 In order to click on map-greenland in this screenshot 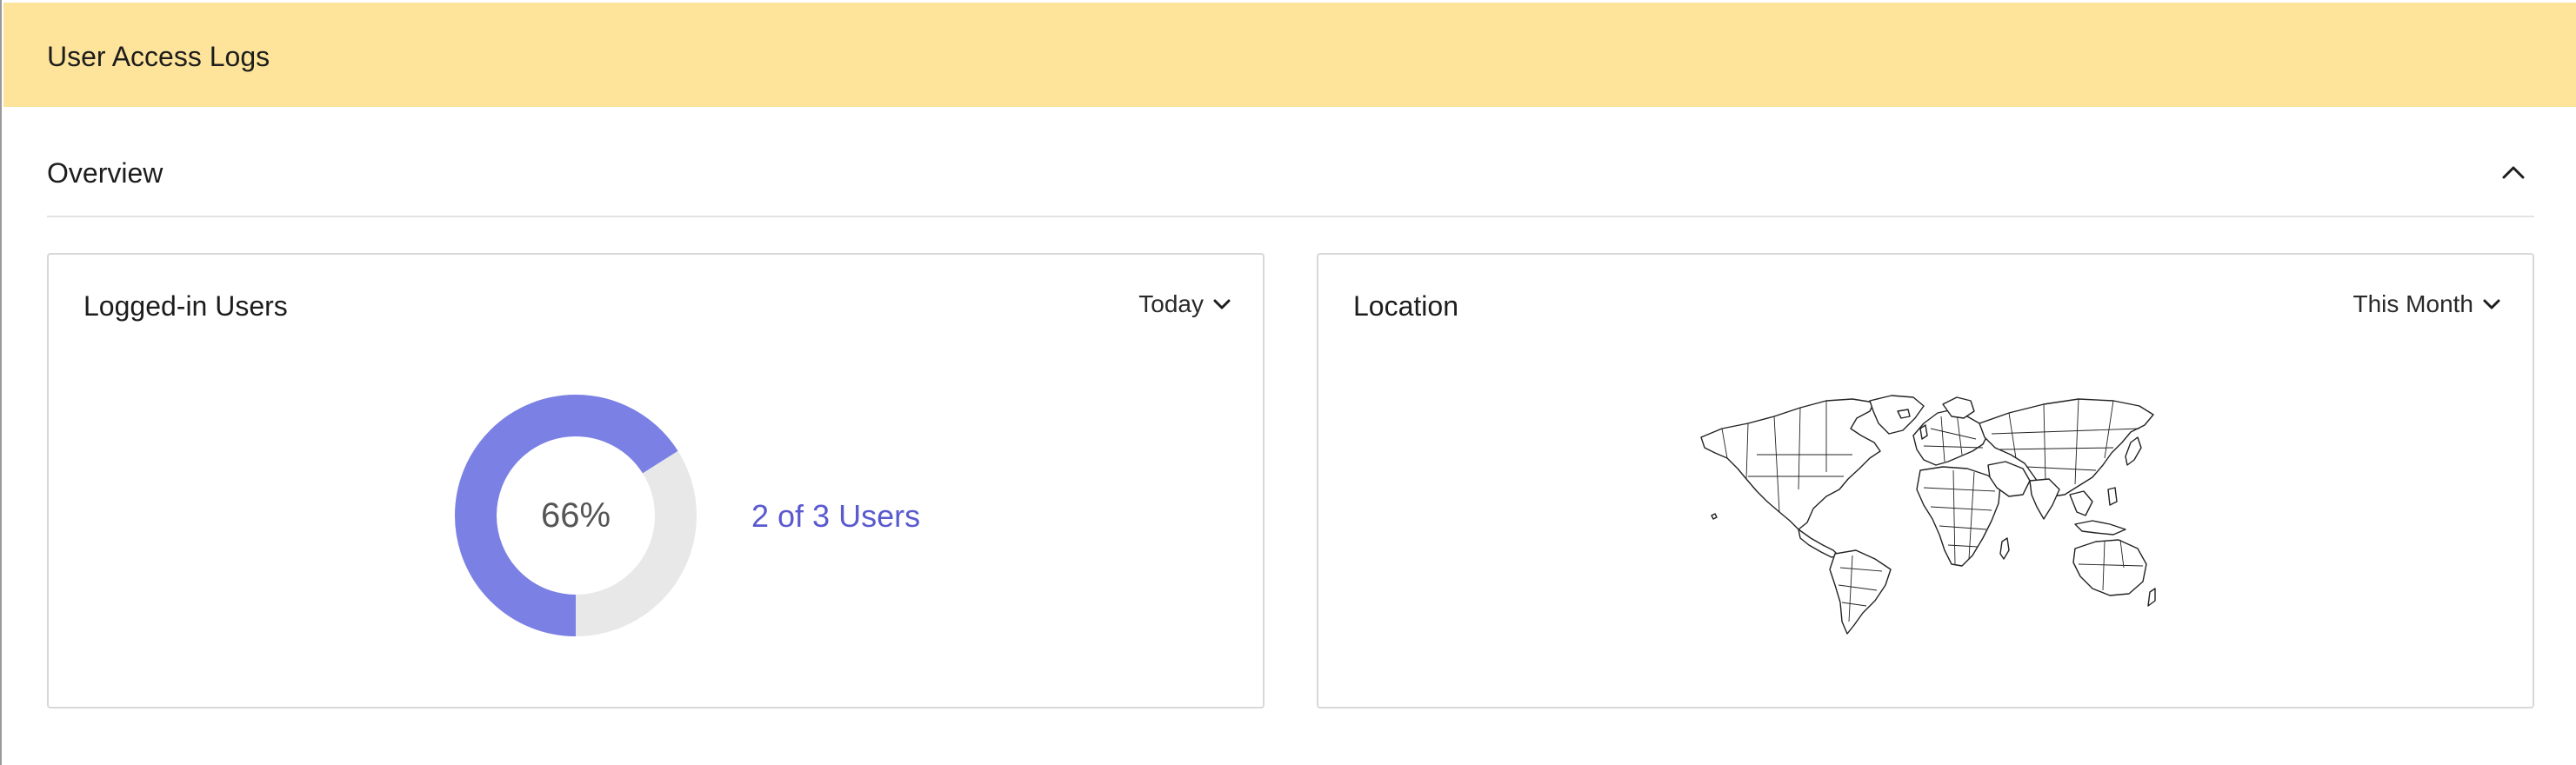, I will do `click(1897, 415)`.